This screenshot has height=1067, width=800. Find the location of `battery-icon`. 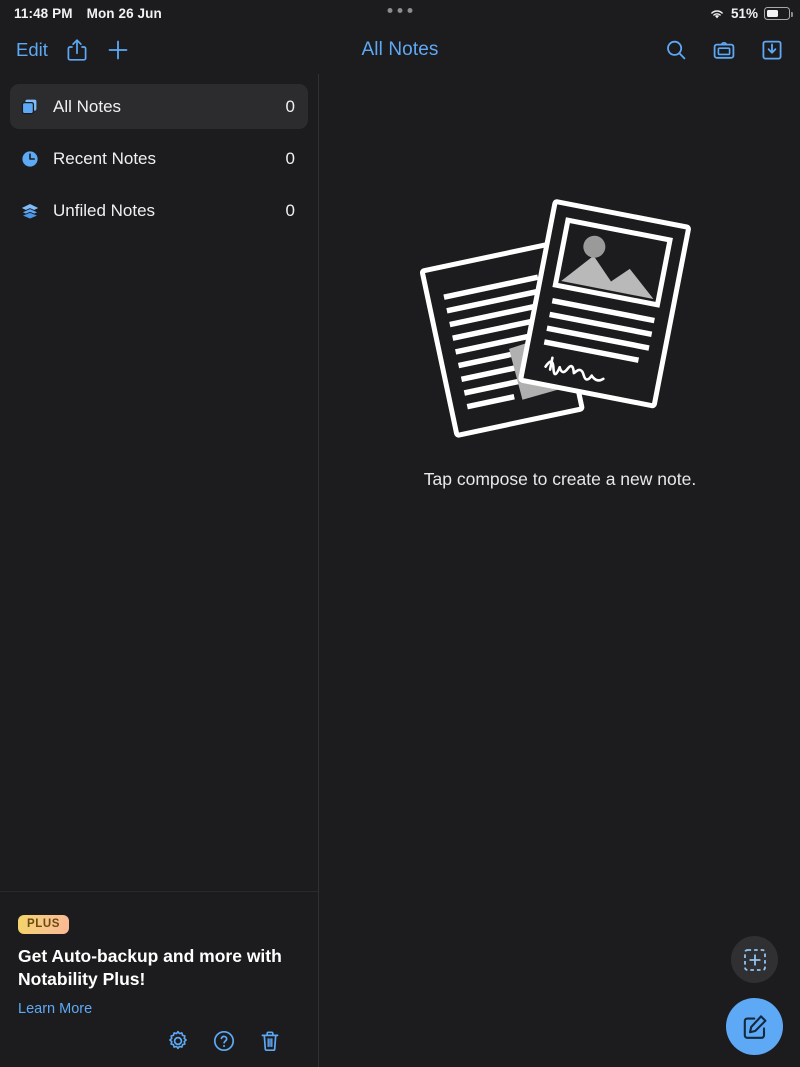

battery-icon is located at coordinates (778, 13).